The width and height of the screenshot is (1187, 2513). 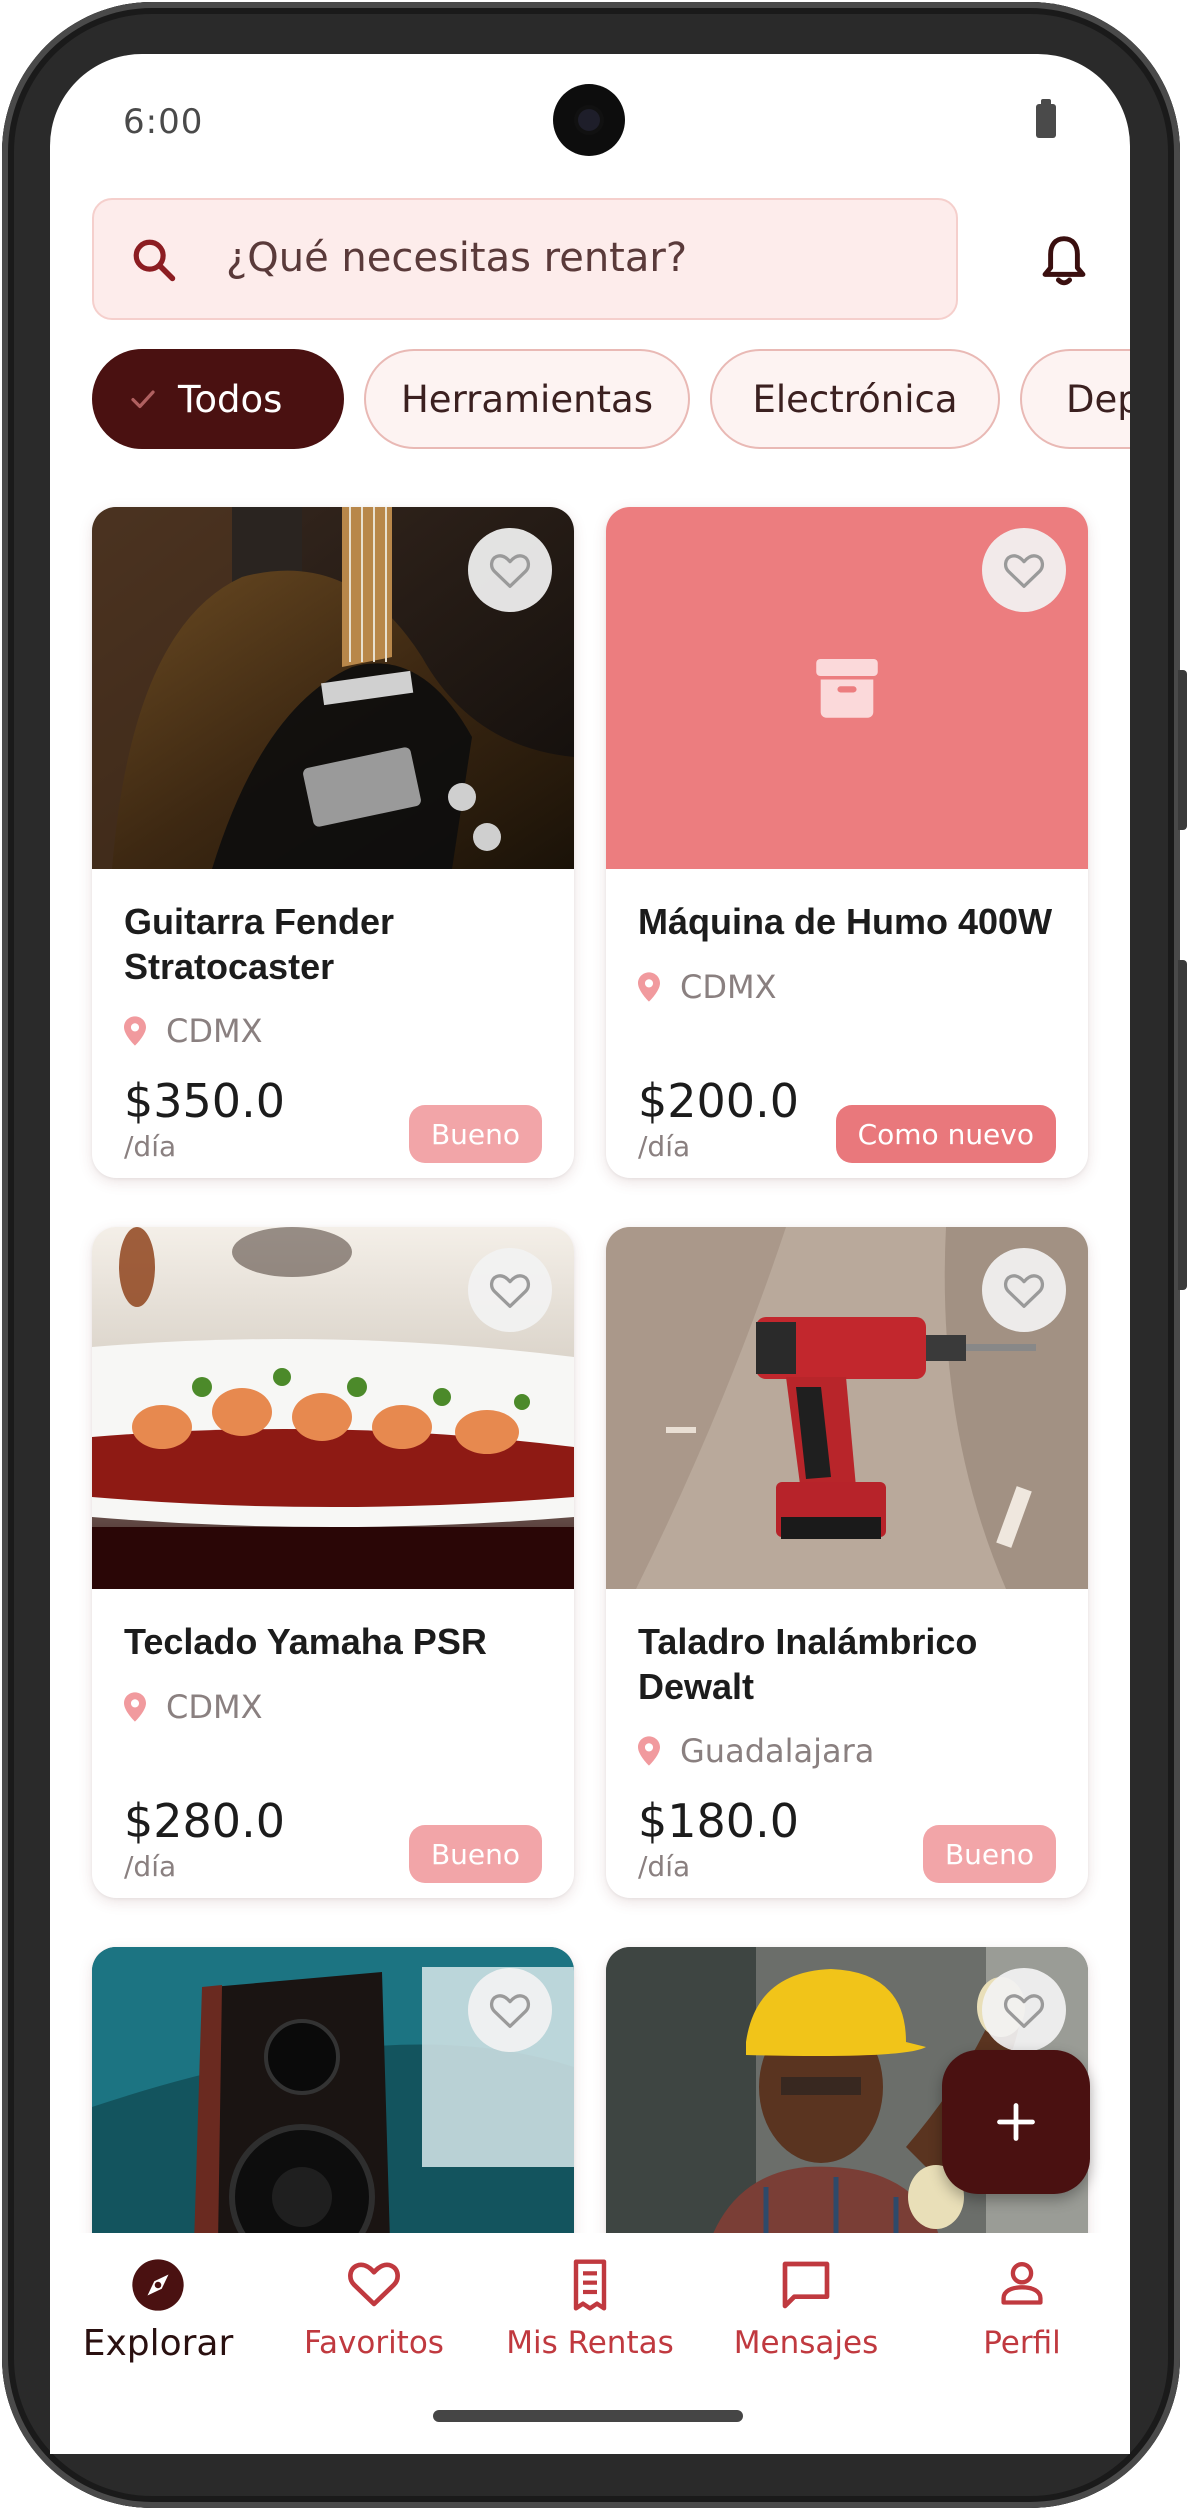 What do you see at coordinates (374, 2343) in the screenshot?
I see `nav-label: Favoritos` at bounding box center [374, 2343].